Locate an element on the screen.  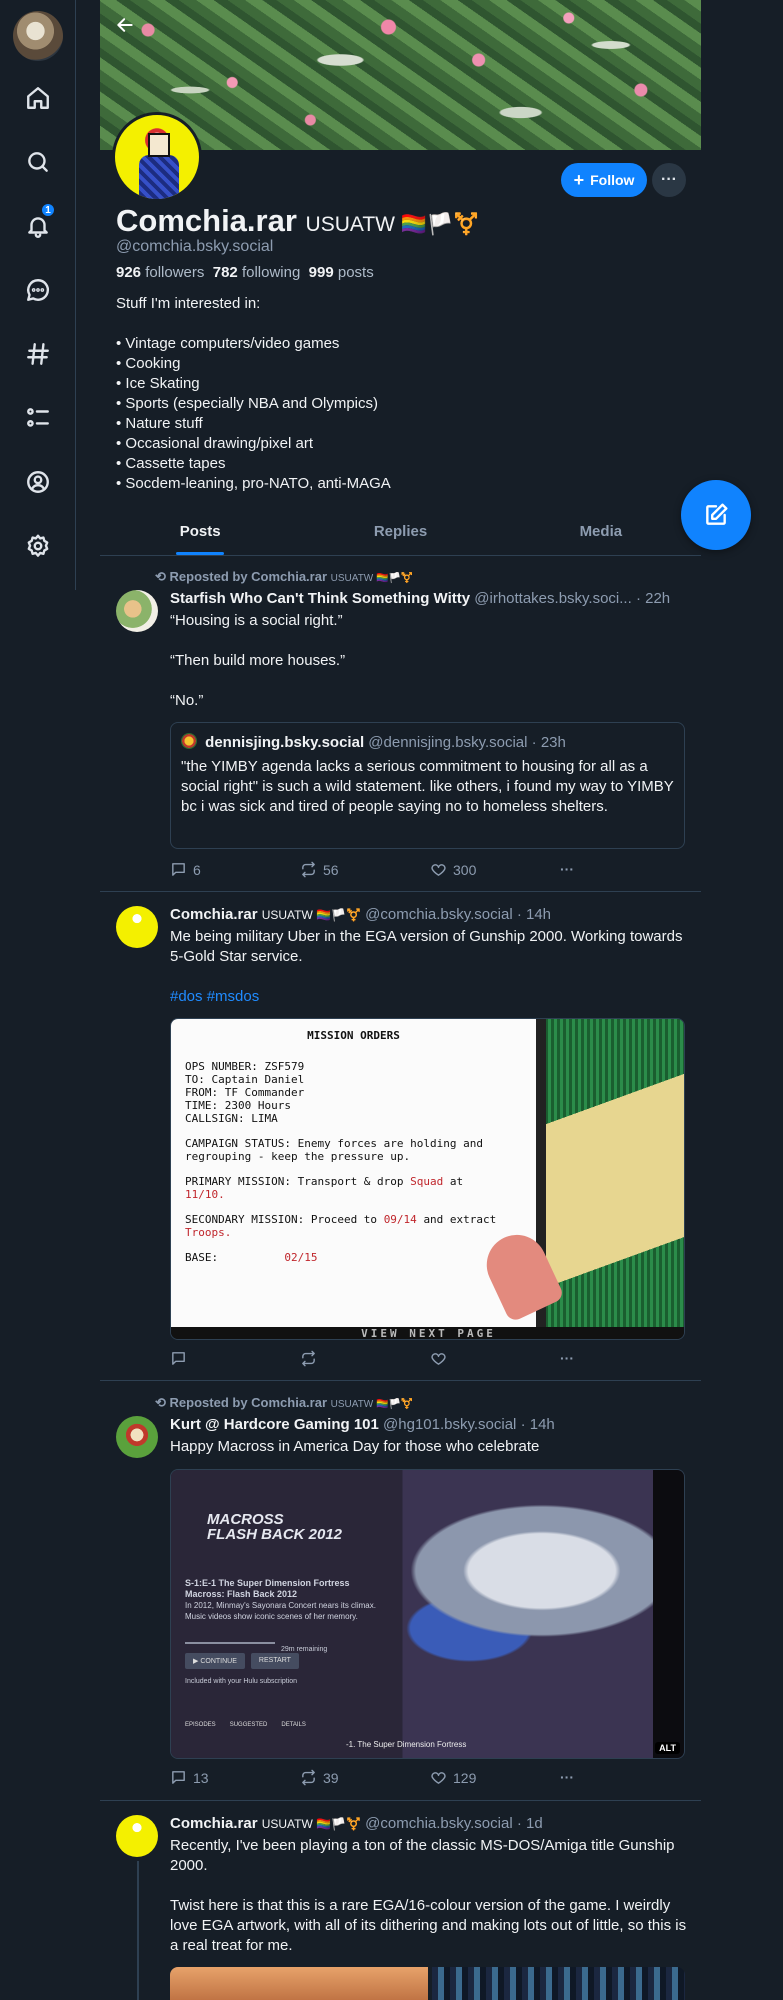
reply-count: 13 is located at coordinates (201, 1777).